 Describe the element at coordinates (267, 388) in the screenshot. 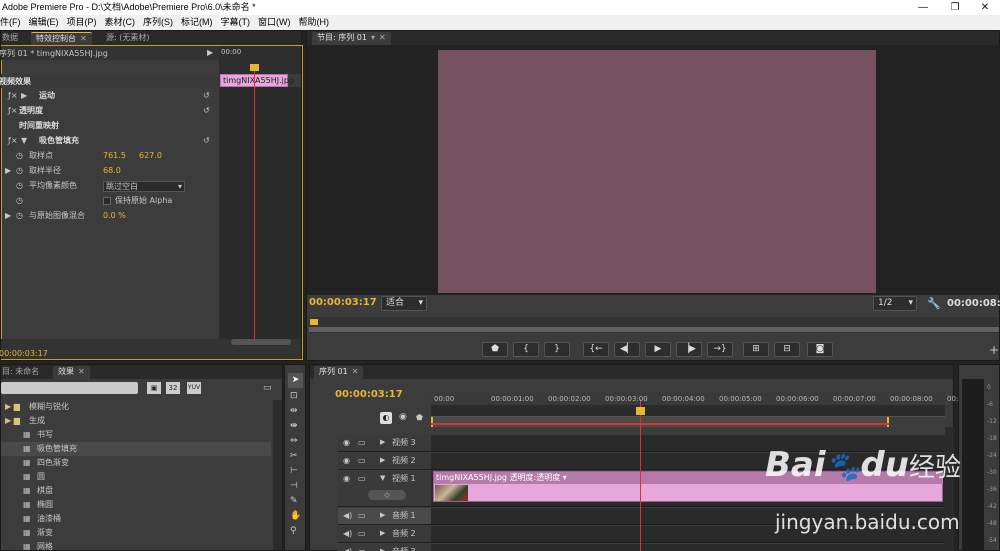

I see `new-bin-icon: ▭` at that location.